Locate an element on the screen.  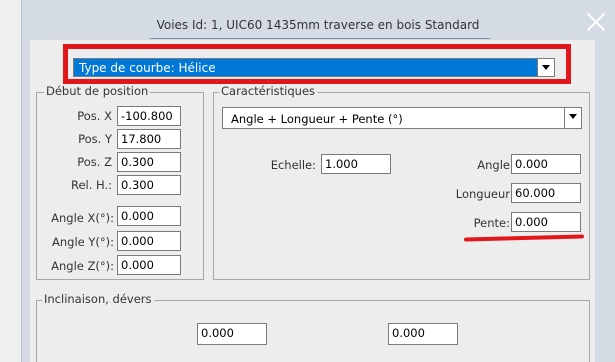
curve-type-value: Type de courbe: Hélice is located at coordinates (147, 68).